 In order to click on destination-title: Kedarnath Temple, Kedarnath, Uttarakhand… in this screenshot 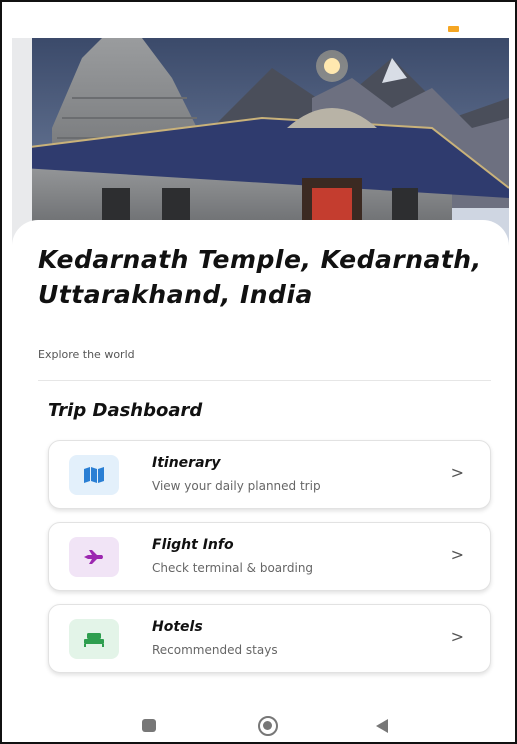, I will do `click(260, 277)`.